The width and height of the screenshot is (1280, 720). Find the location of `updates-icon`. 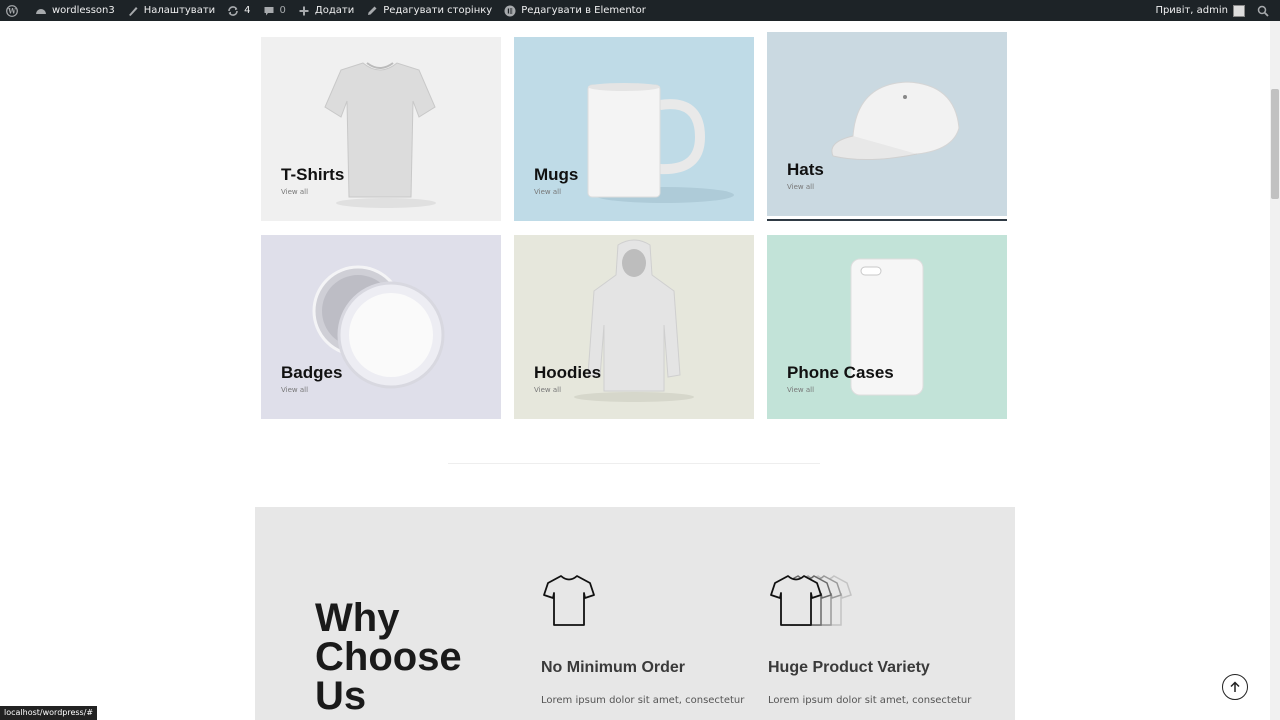

updates-icon is located at coordinates (233, 11).